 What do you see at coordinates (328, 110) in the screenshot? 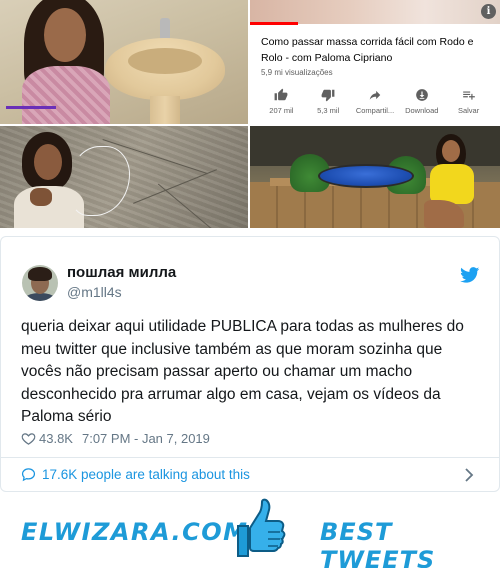
I see `dislike-count: 5,3 mil` at bounding box center [328, 110].